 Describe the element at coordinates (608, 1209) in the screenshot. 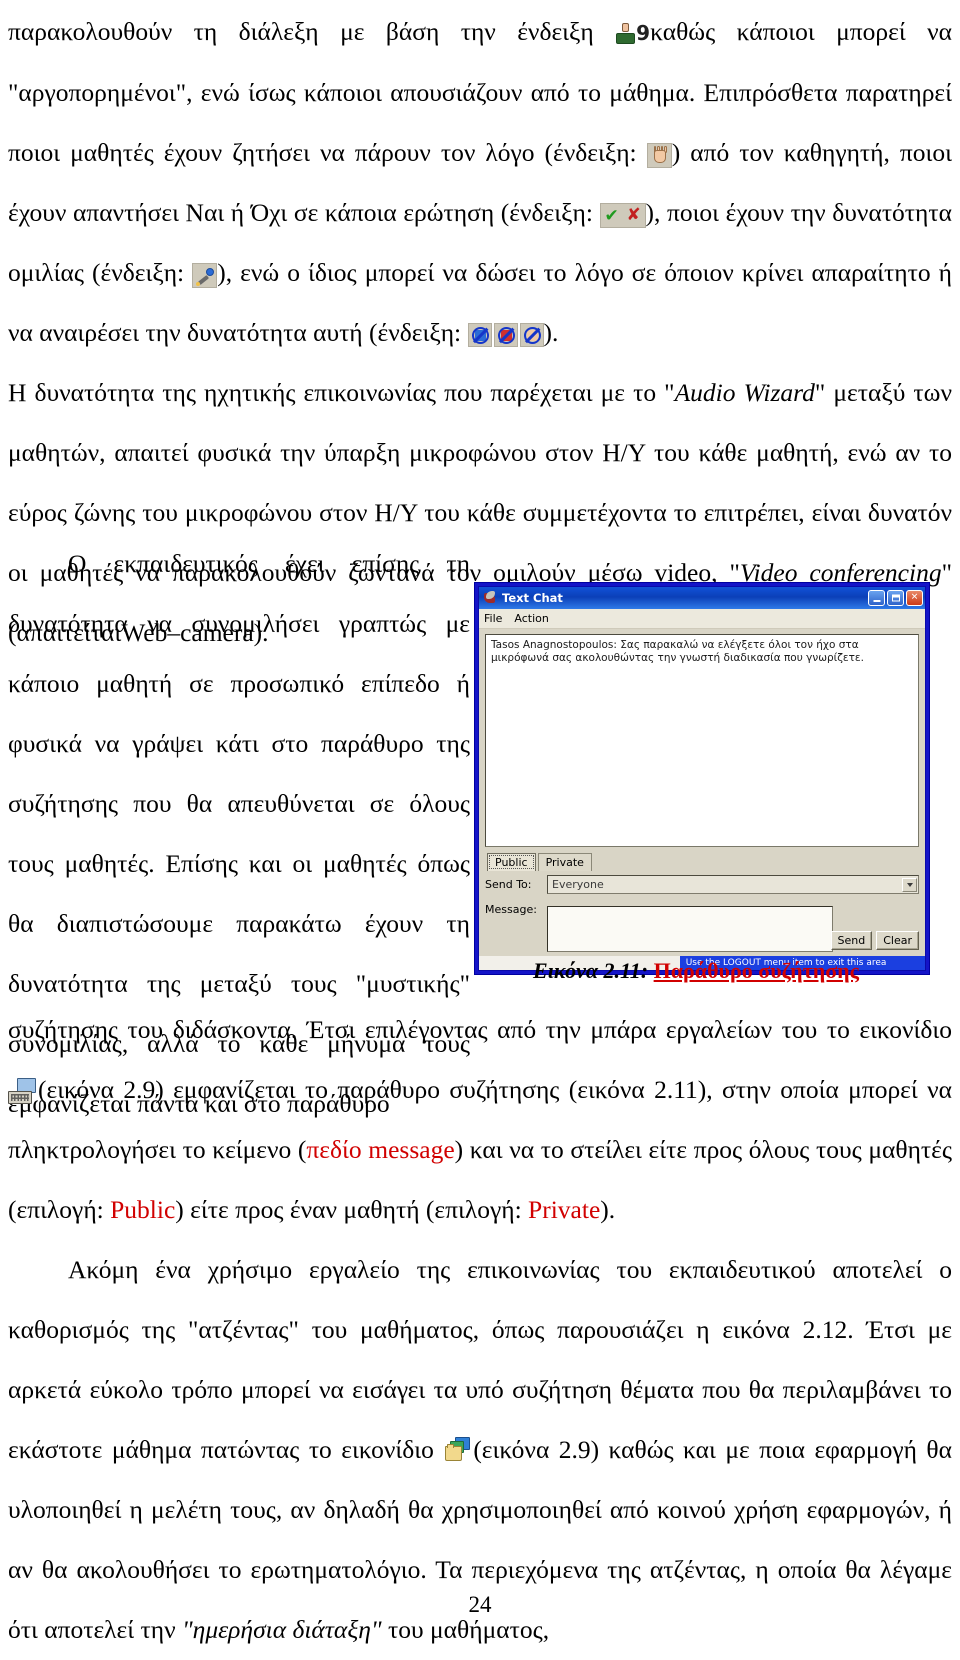

I see `paragraph-4-part-e: ).` at that location.